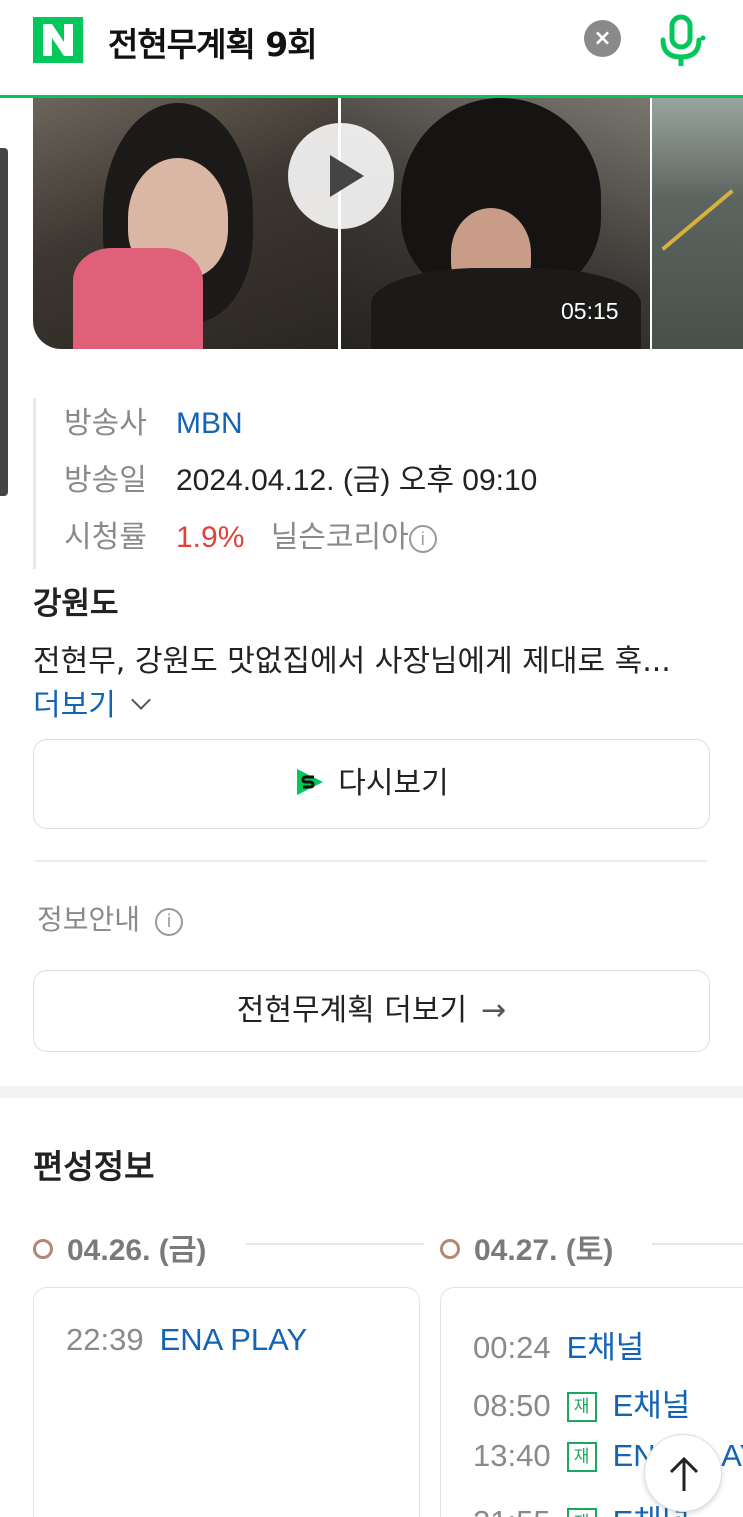  I want to click on slot-time: 13:40, so click(512, 1455).